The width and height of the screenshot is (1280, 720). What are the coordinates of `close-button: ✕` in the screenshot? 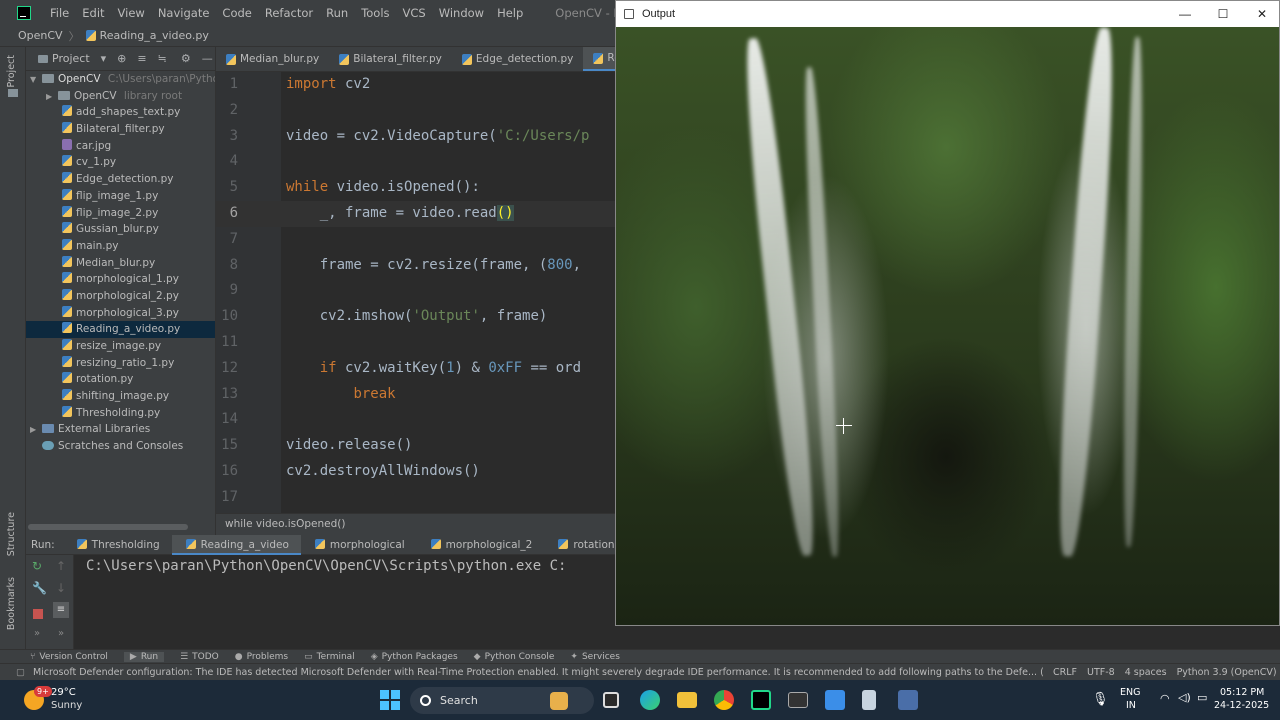 It's located at (1262, 14).